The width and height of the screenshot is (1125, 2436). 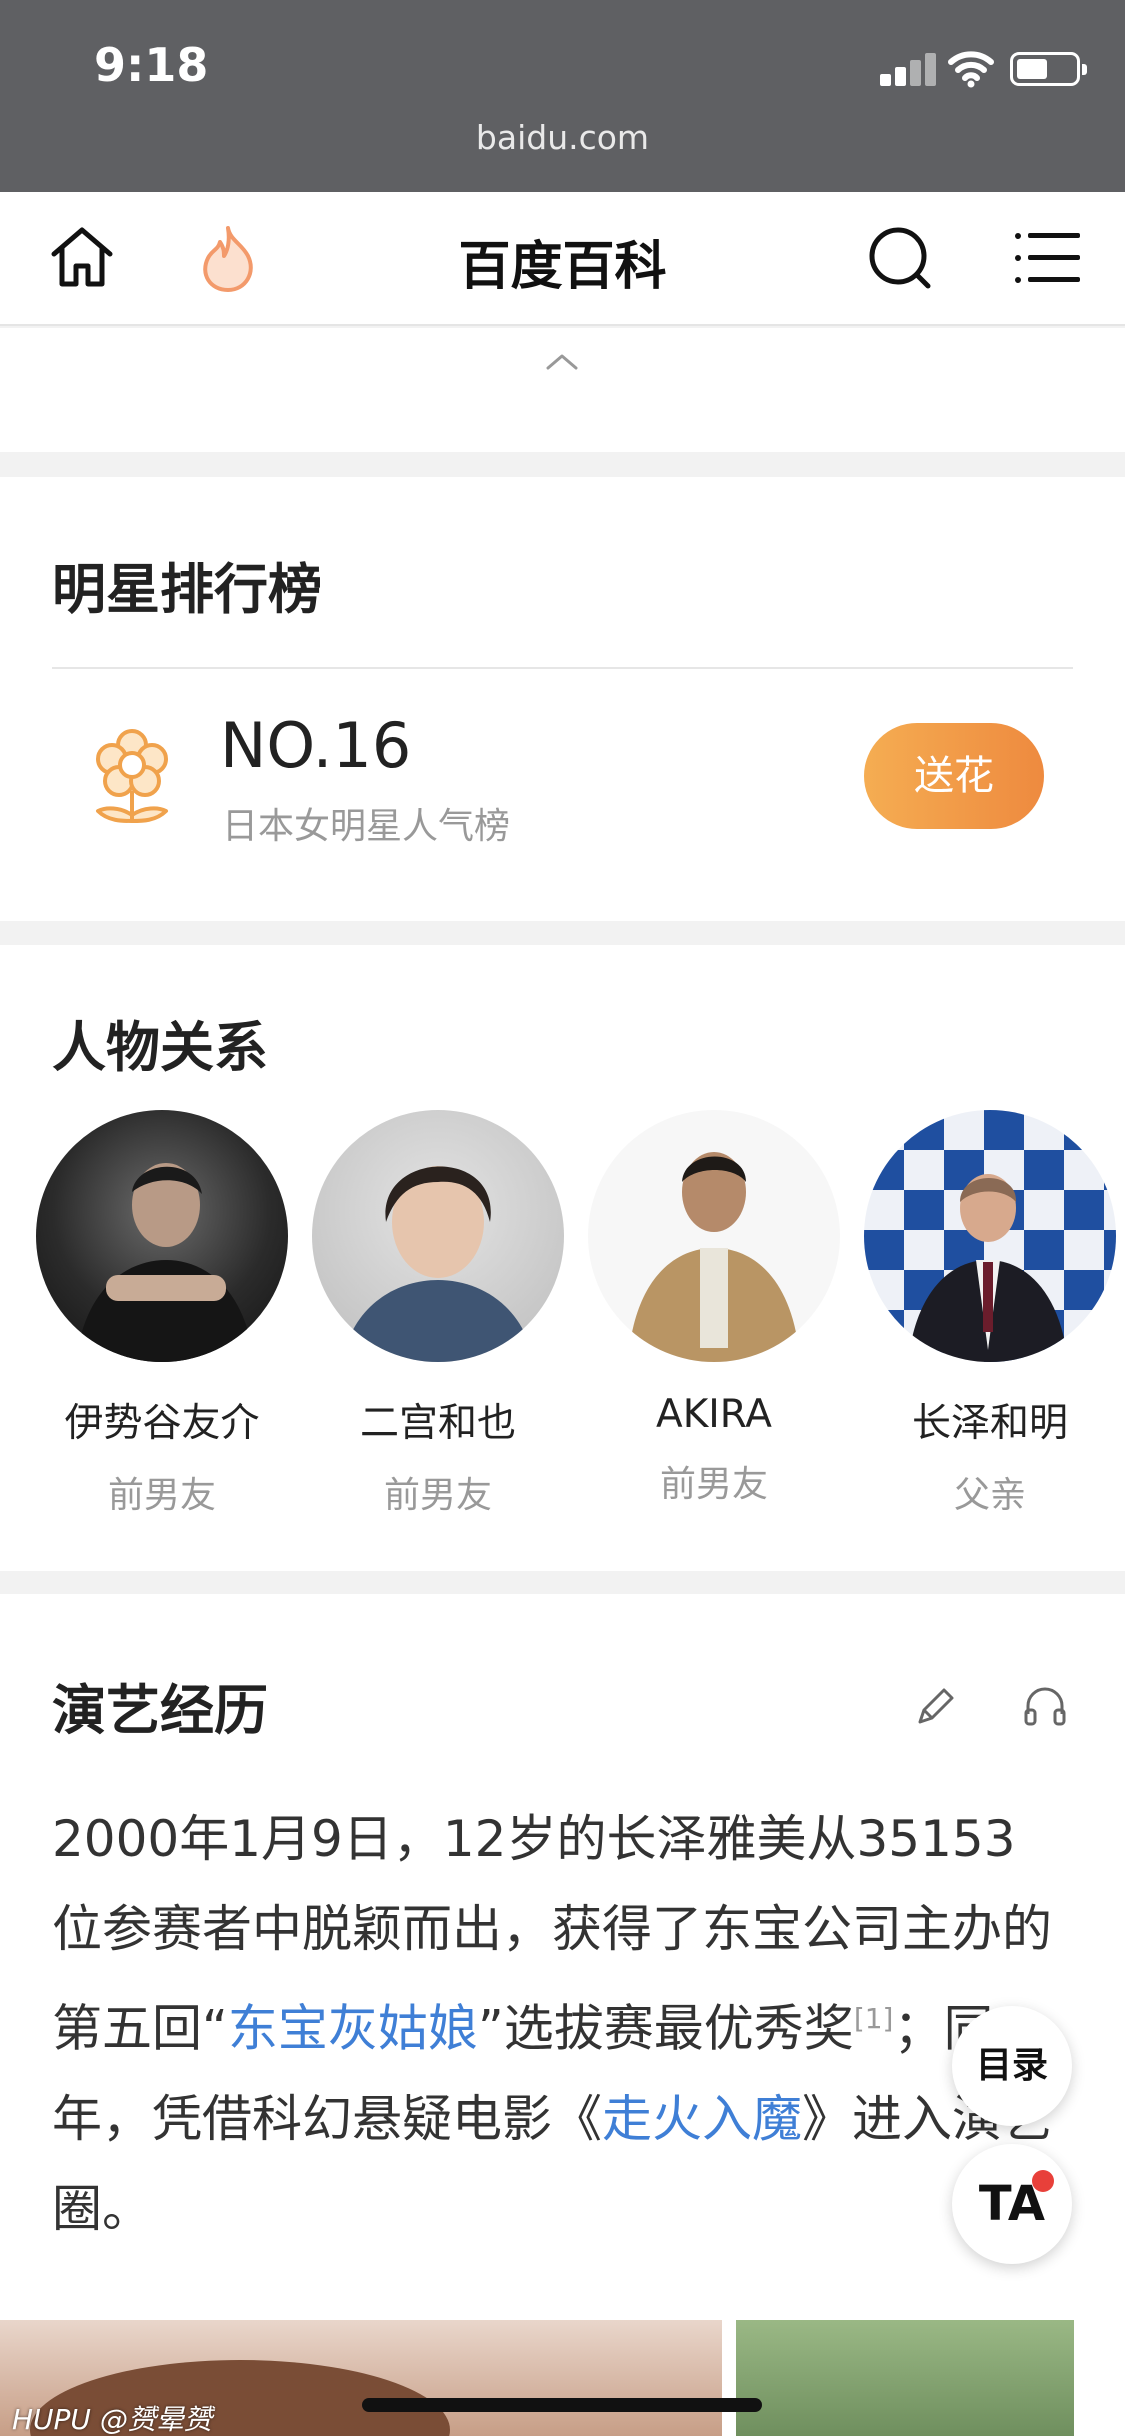 What do you see at coordinates (989, 1495) in the screenshot?
I see `person-relation: 父亲` at bounding box center [989, 1495].